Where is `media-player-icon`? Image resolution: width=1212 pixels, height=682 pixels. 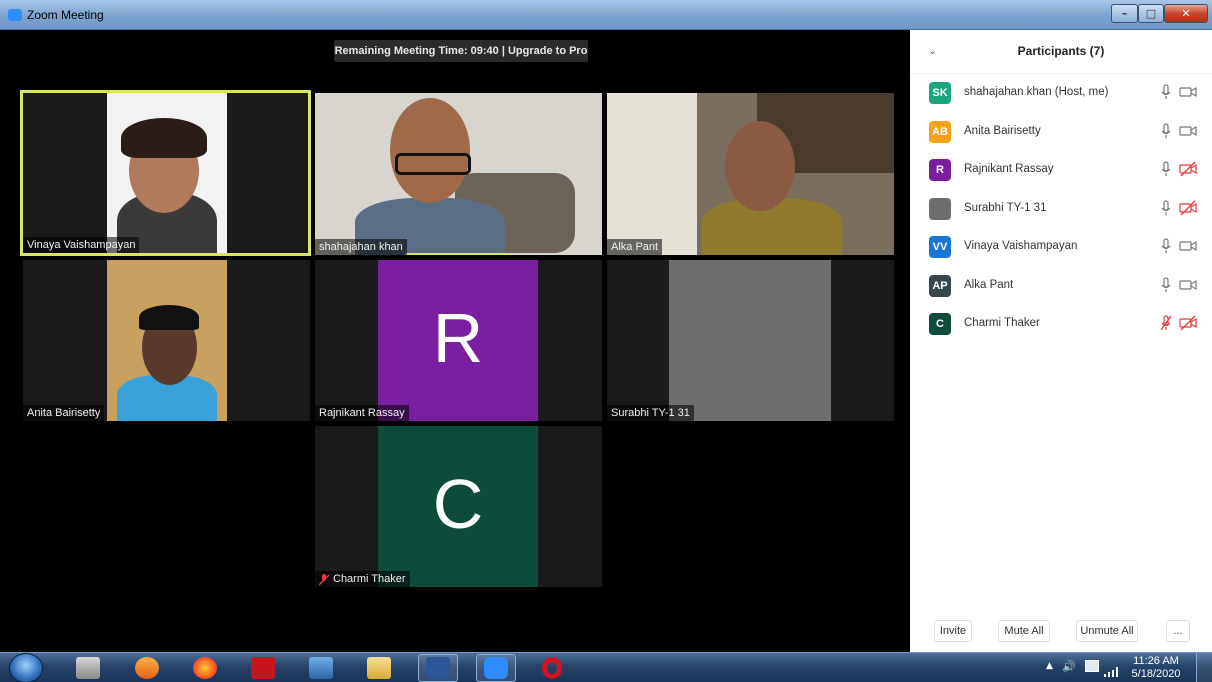 media-player-icon is located at coordinates (147, 668).